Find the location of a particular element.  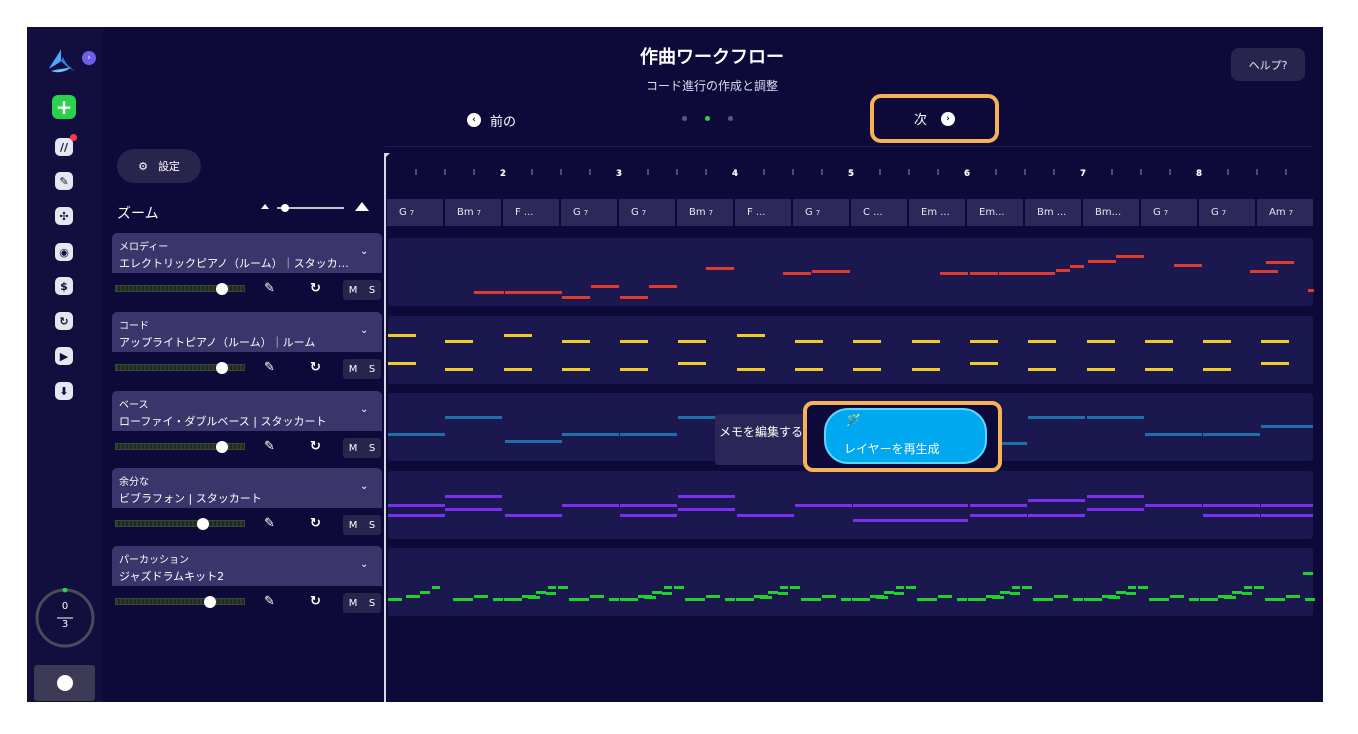

chord-block: Am 7 is located at coordinates (1285, 212).